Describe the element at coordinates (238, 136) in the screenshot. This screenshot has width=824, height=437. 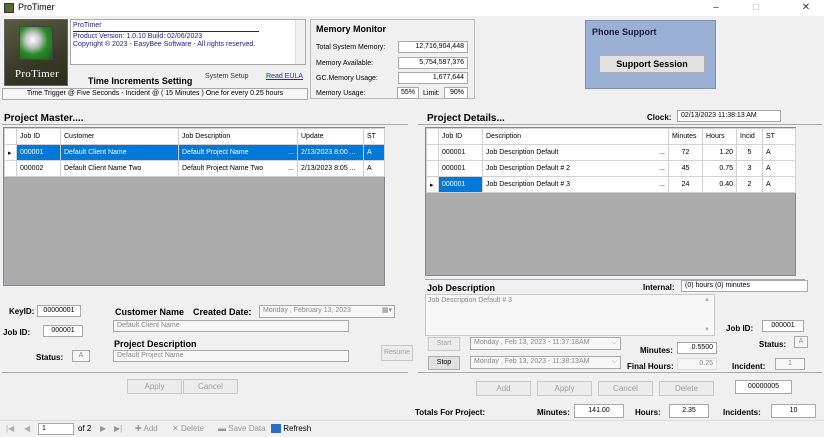
I see `column-header: Job Description` at that location.